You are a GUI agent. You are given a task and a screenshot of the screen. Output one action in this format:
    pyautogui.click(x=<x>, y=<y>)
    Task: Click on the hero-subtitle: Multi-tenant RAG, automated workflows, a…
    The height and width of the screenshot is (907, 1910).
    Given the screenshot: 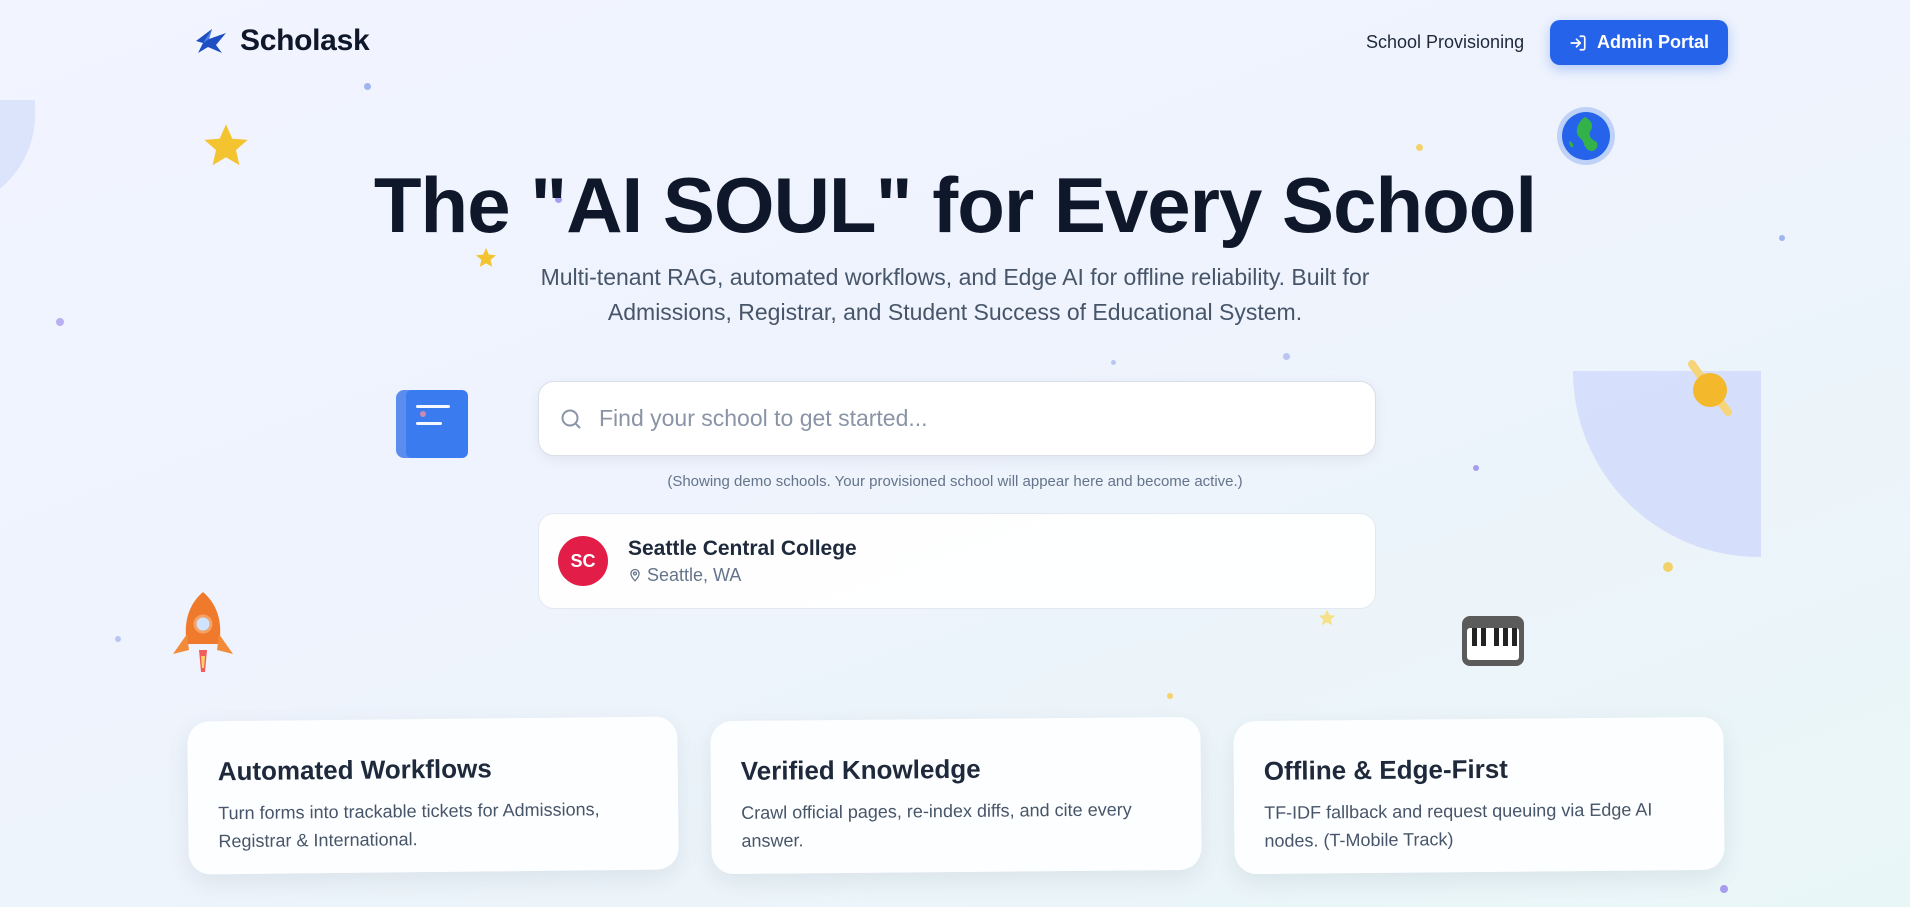 What is the action you would take?
    pyautogui.click(x=955, y=294)
    